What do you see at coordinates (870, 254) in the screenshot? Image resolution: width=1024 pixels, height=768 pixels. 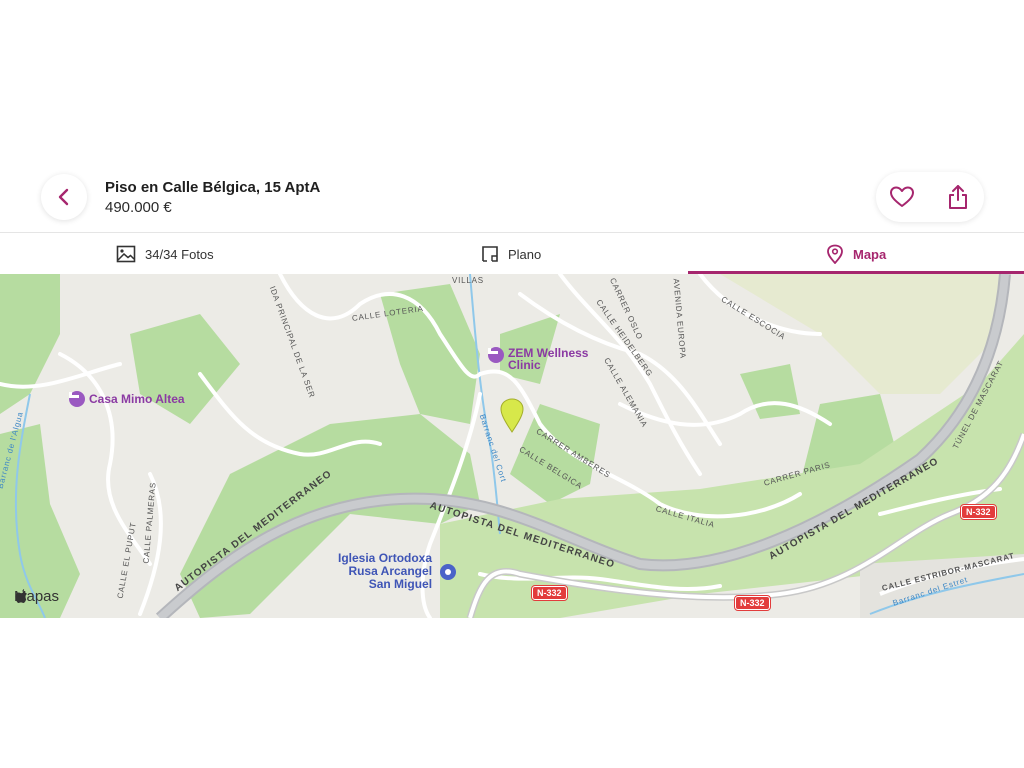 I see `tab-mapa-label: Mapa` at bounding box center [870, 254].